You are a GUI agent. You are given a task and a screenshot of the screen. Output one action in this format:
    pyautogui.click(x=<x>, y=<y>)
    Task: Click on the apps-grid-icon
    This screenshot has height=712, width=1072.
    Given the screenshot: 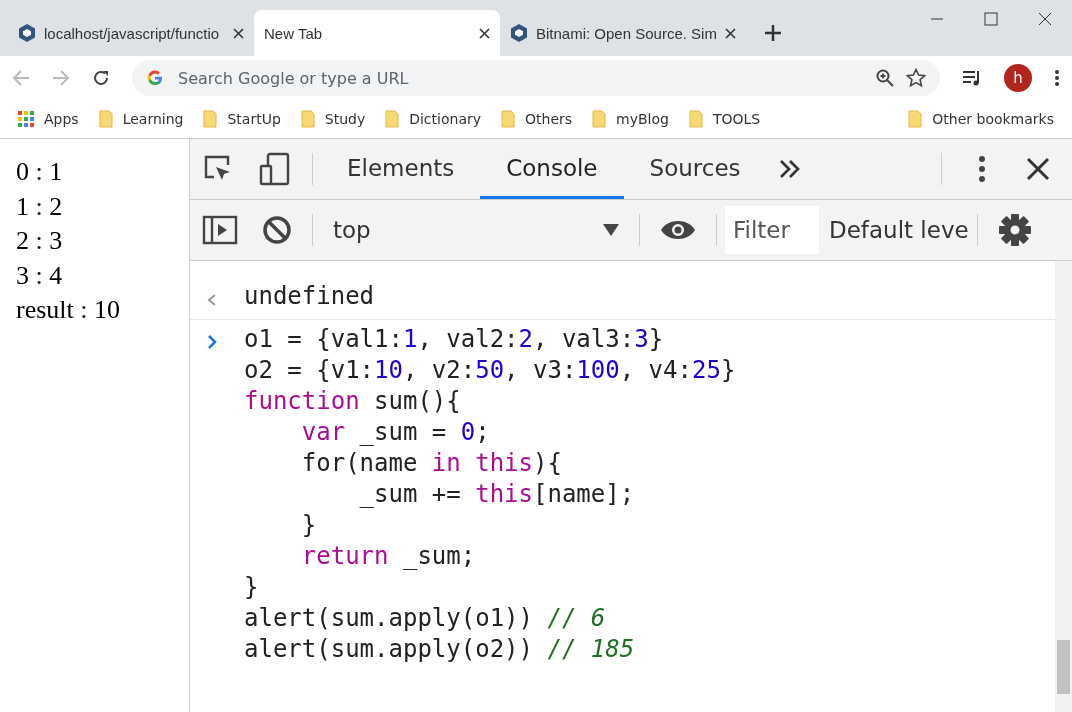 What is the action you would take?
    pyautogui.click(x=26, y=119)
    